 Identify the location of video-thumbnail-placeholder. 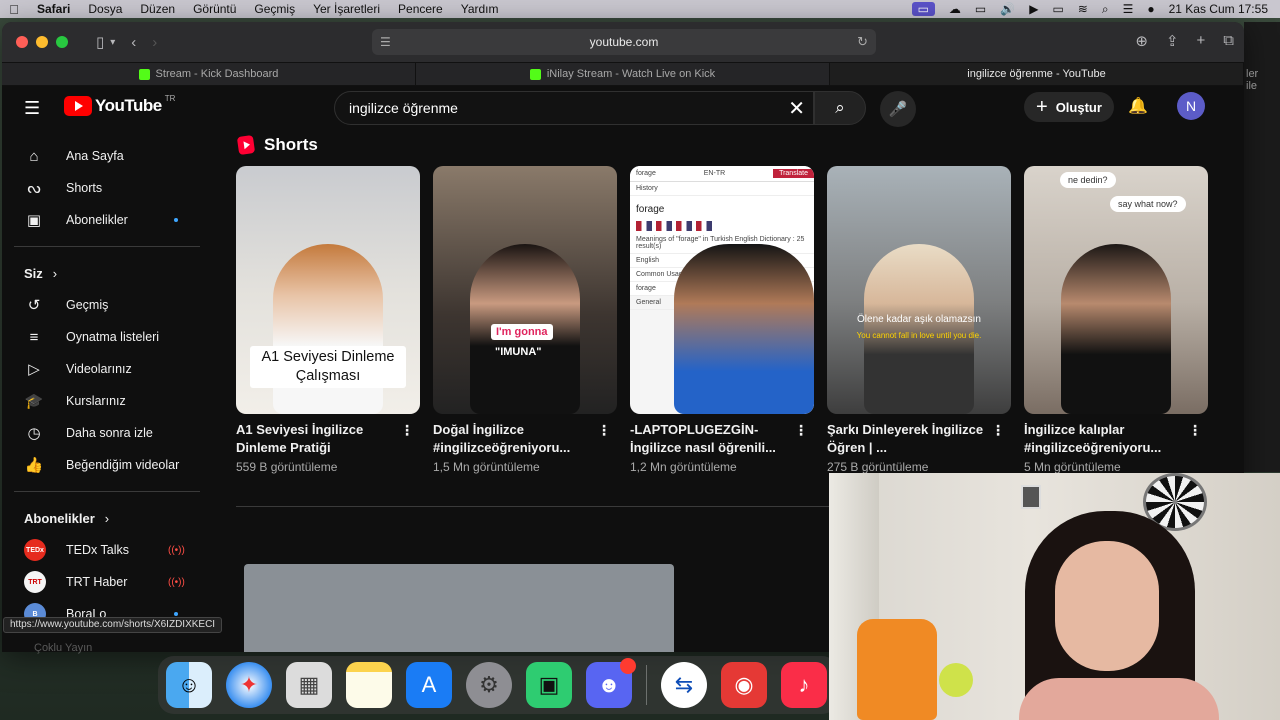
(459, 608).